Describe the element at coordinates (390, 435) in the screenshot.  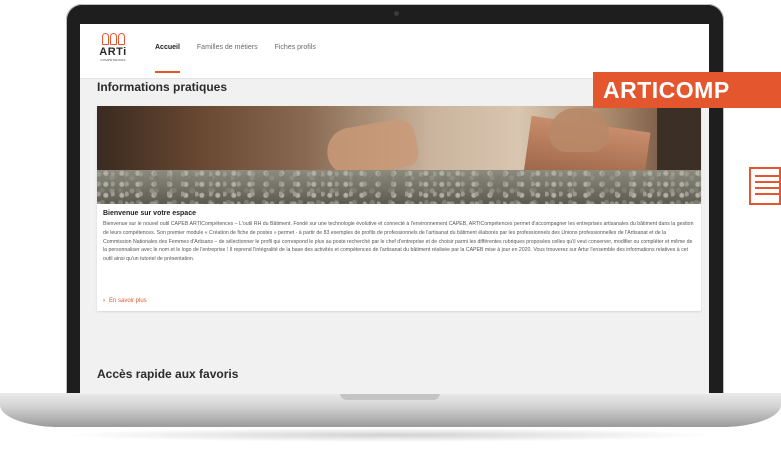
I see `laptop-shadow` at that location.